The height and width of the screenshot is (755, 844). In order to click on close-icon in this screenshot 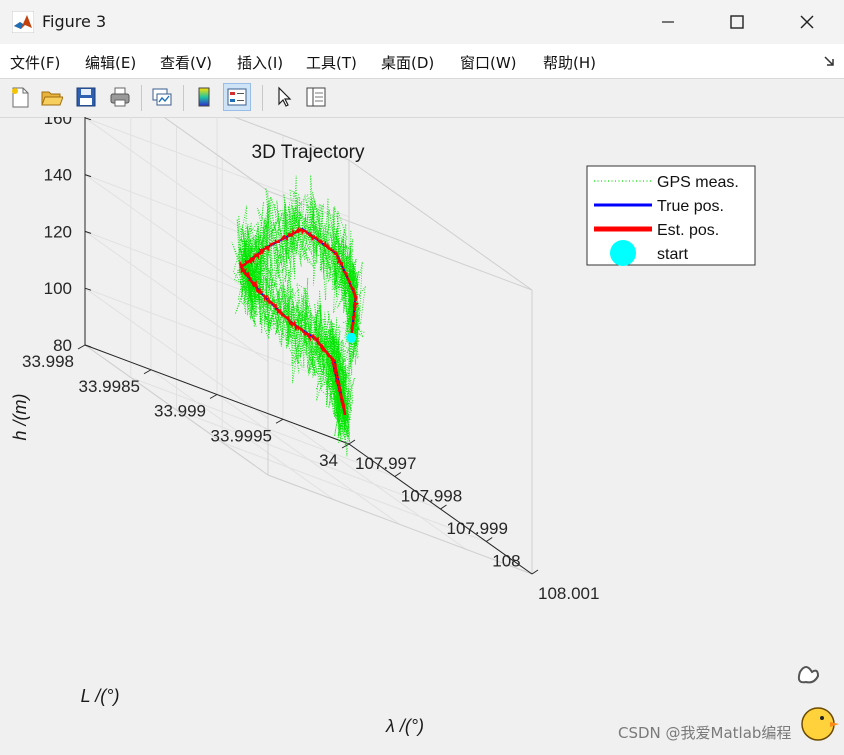, I will do `click(807, 22)`.